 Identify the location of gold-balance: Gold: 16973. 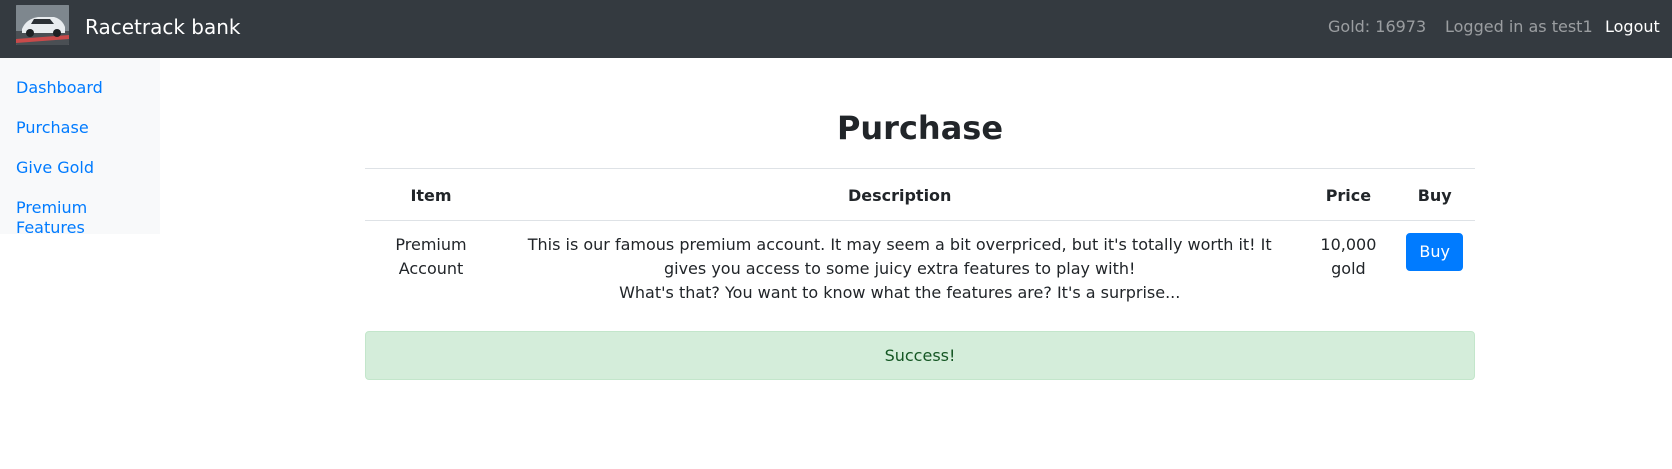
(1377, 26).